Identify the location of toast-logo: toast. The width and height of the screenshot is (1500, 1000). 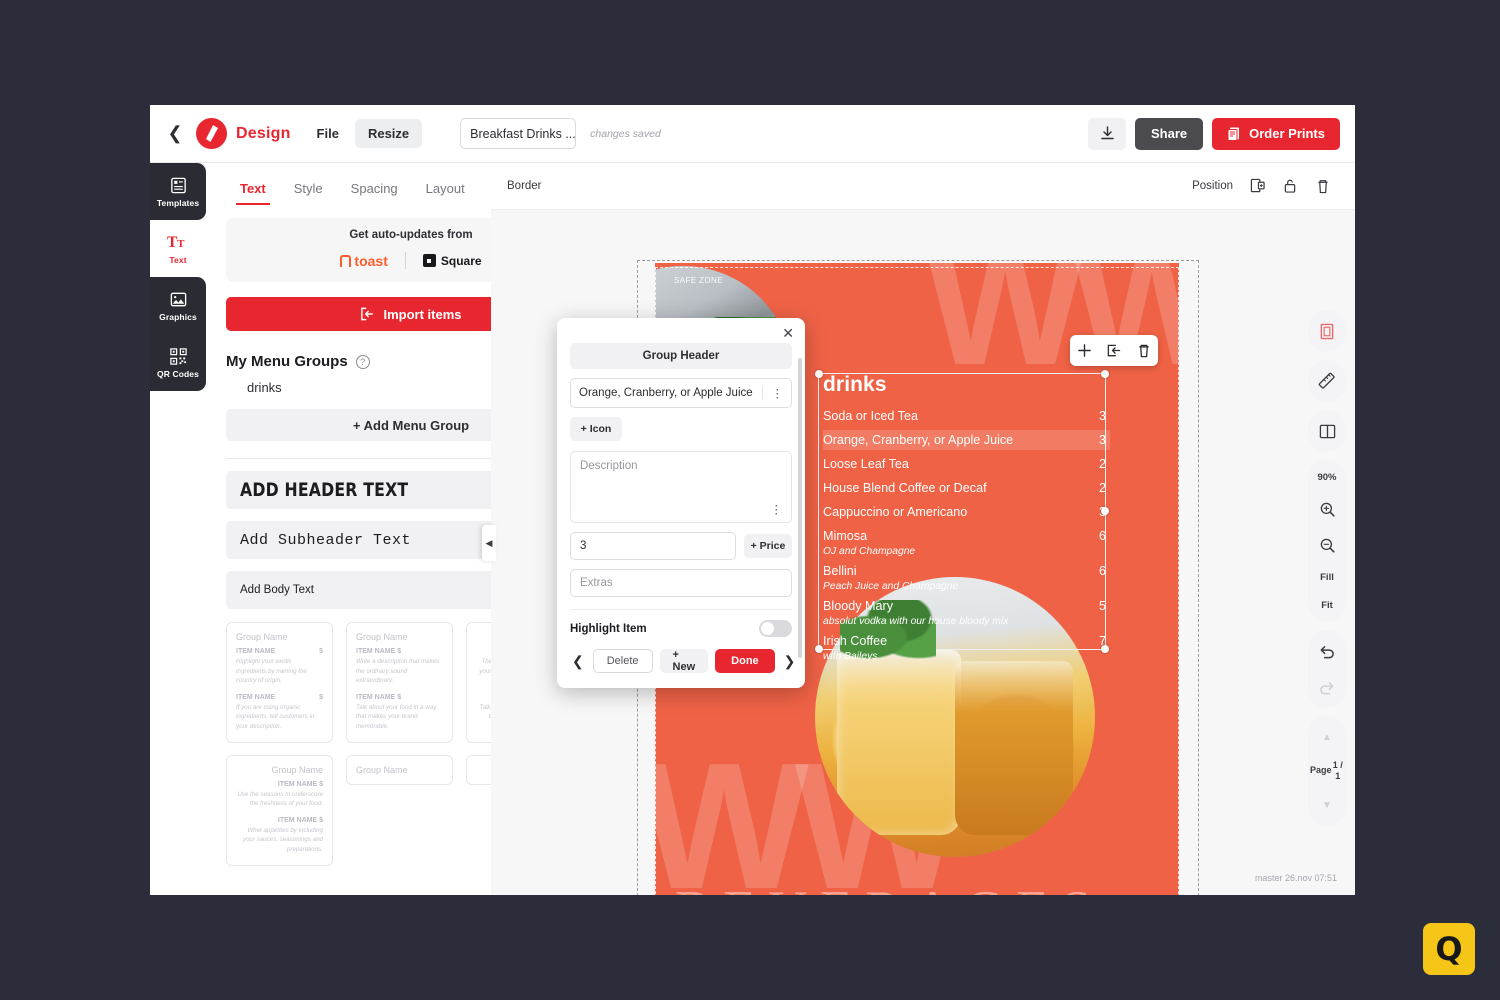
(364, 261).